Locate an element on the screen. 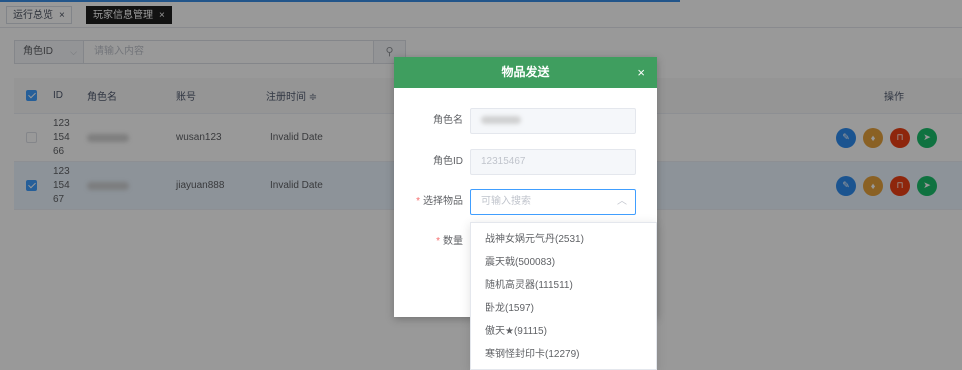 The height and width of the screenshot is (370, 962). dialog-title: 物品发送 is located at coordinates (525, 72).